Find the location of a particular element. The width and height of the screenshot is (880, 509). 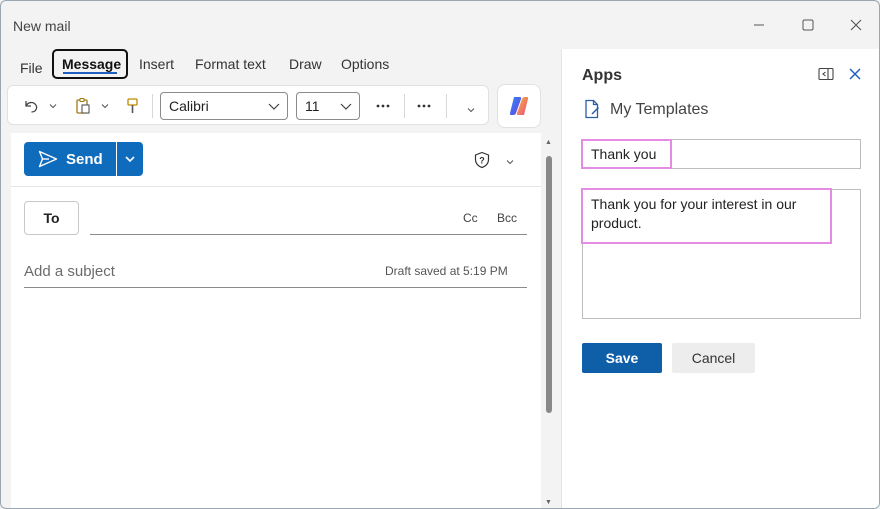

scroll-up-arrow: ▲ is located at coordinates (548, 142).